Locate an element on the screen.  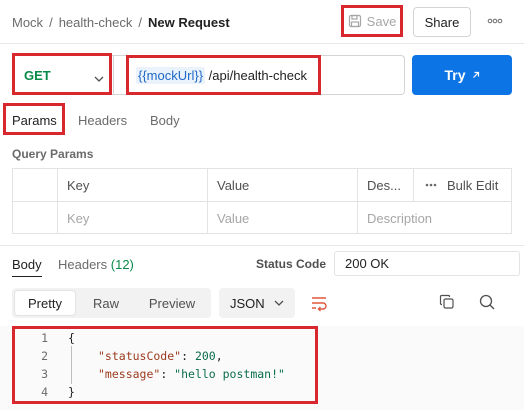
breadcrumb-collection: Mock is located at coordinates (27, 22).